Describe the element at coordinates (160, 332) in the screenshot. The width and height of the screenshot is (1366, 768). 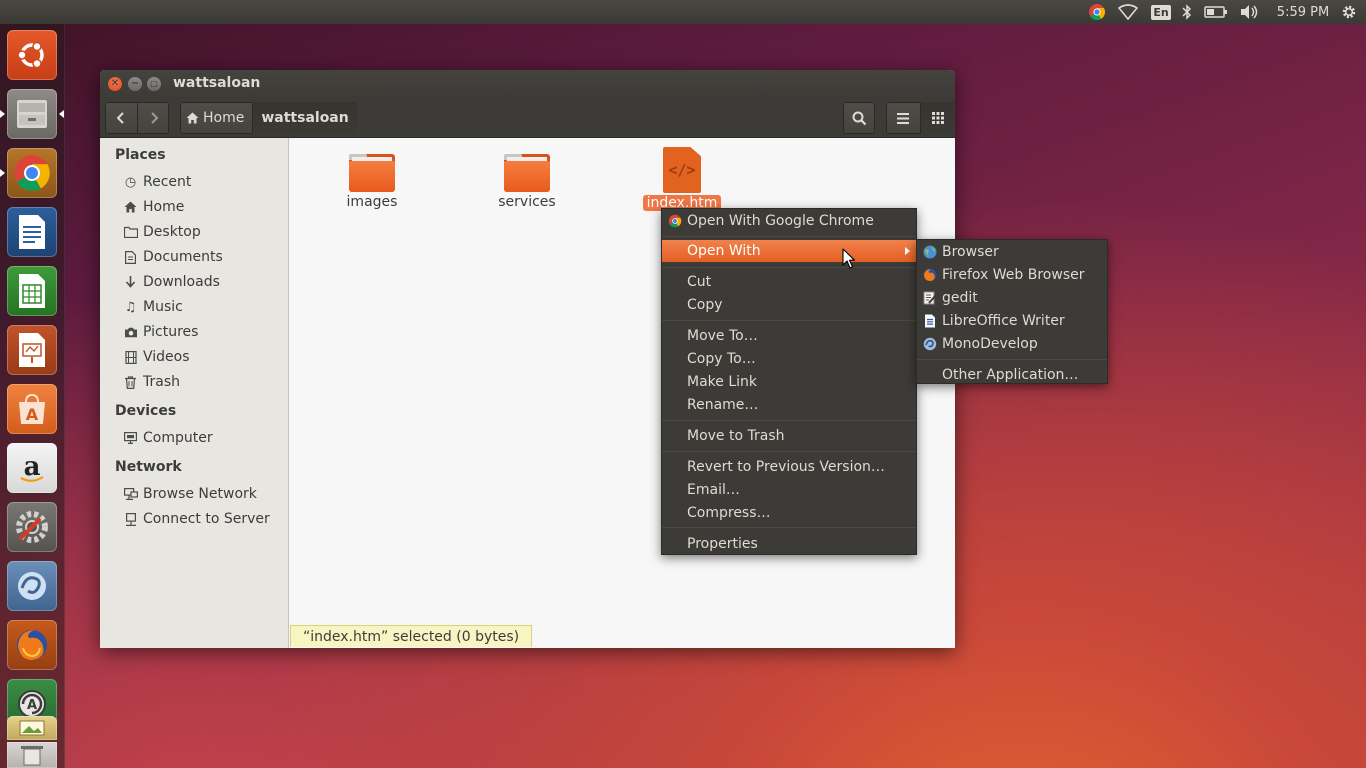
I see `sidebar-item-pictures: Pictures` at that location.